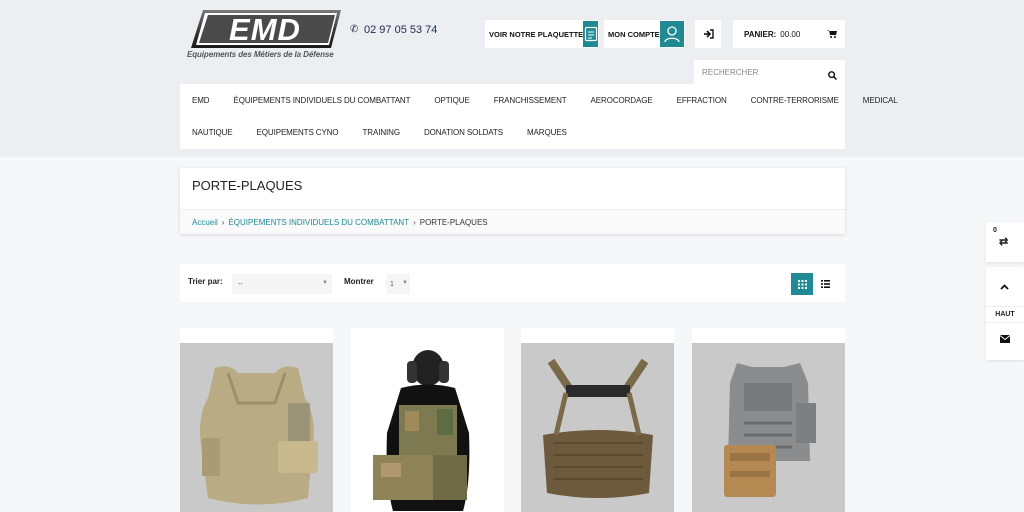 This screenshot has width=1024, height=512. I want to click on nav-item-optique: OPTIQUE, so click(451, 100).